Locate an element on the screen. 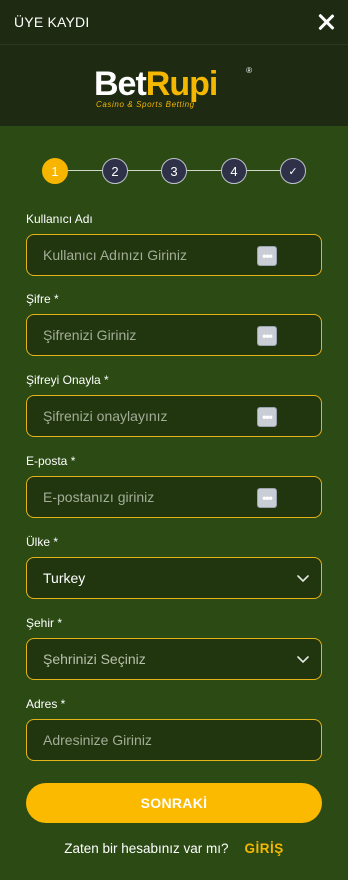  password-label: Şifre * is located at coordinates (42, 299).